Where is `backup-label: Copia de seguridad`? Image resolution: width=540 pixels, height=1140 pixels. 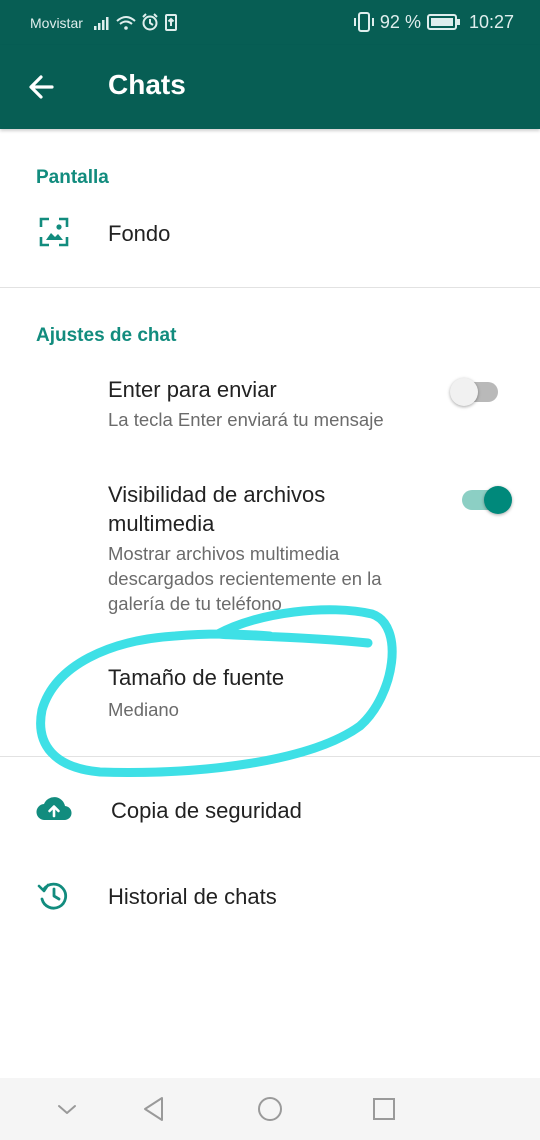 backup-label: Copia de seguridad is located at coordinates (206, 810).